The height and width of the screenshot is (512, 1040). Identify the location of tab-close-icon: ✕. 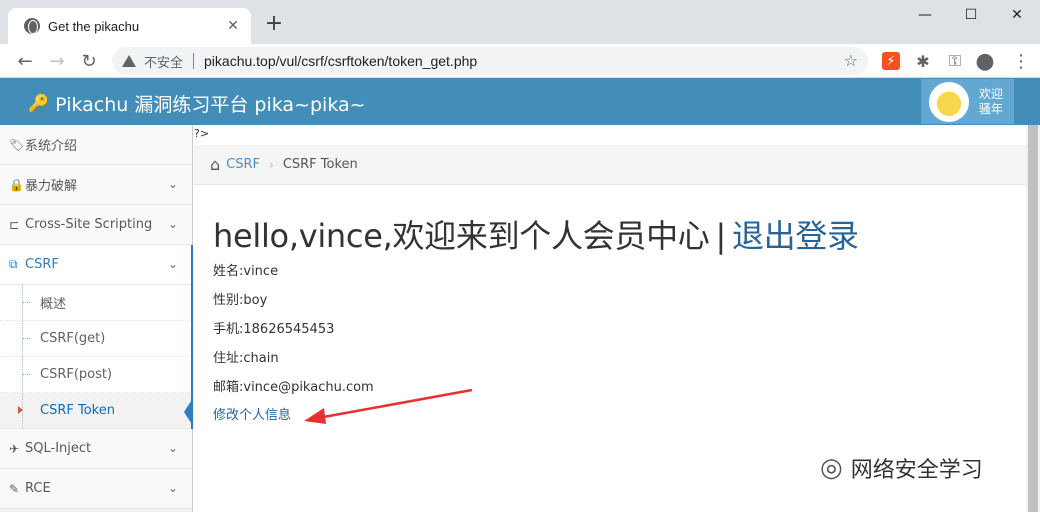
(233, 26).